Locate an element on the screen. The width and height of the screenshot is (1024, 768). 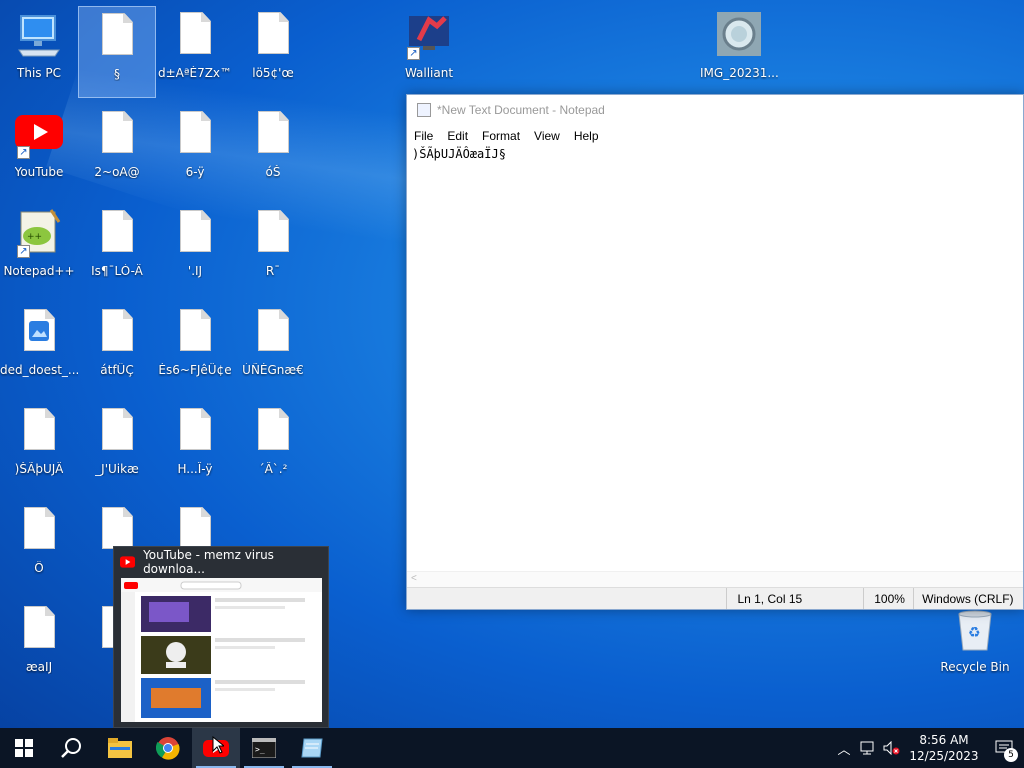
window-titlebar: *New Text Document - Notepad is located at coordinates (715, 110).